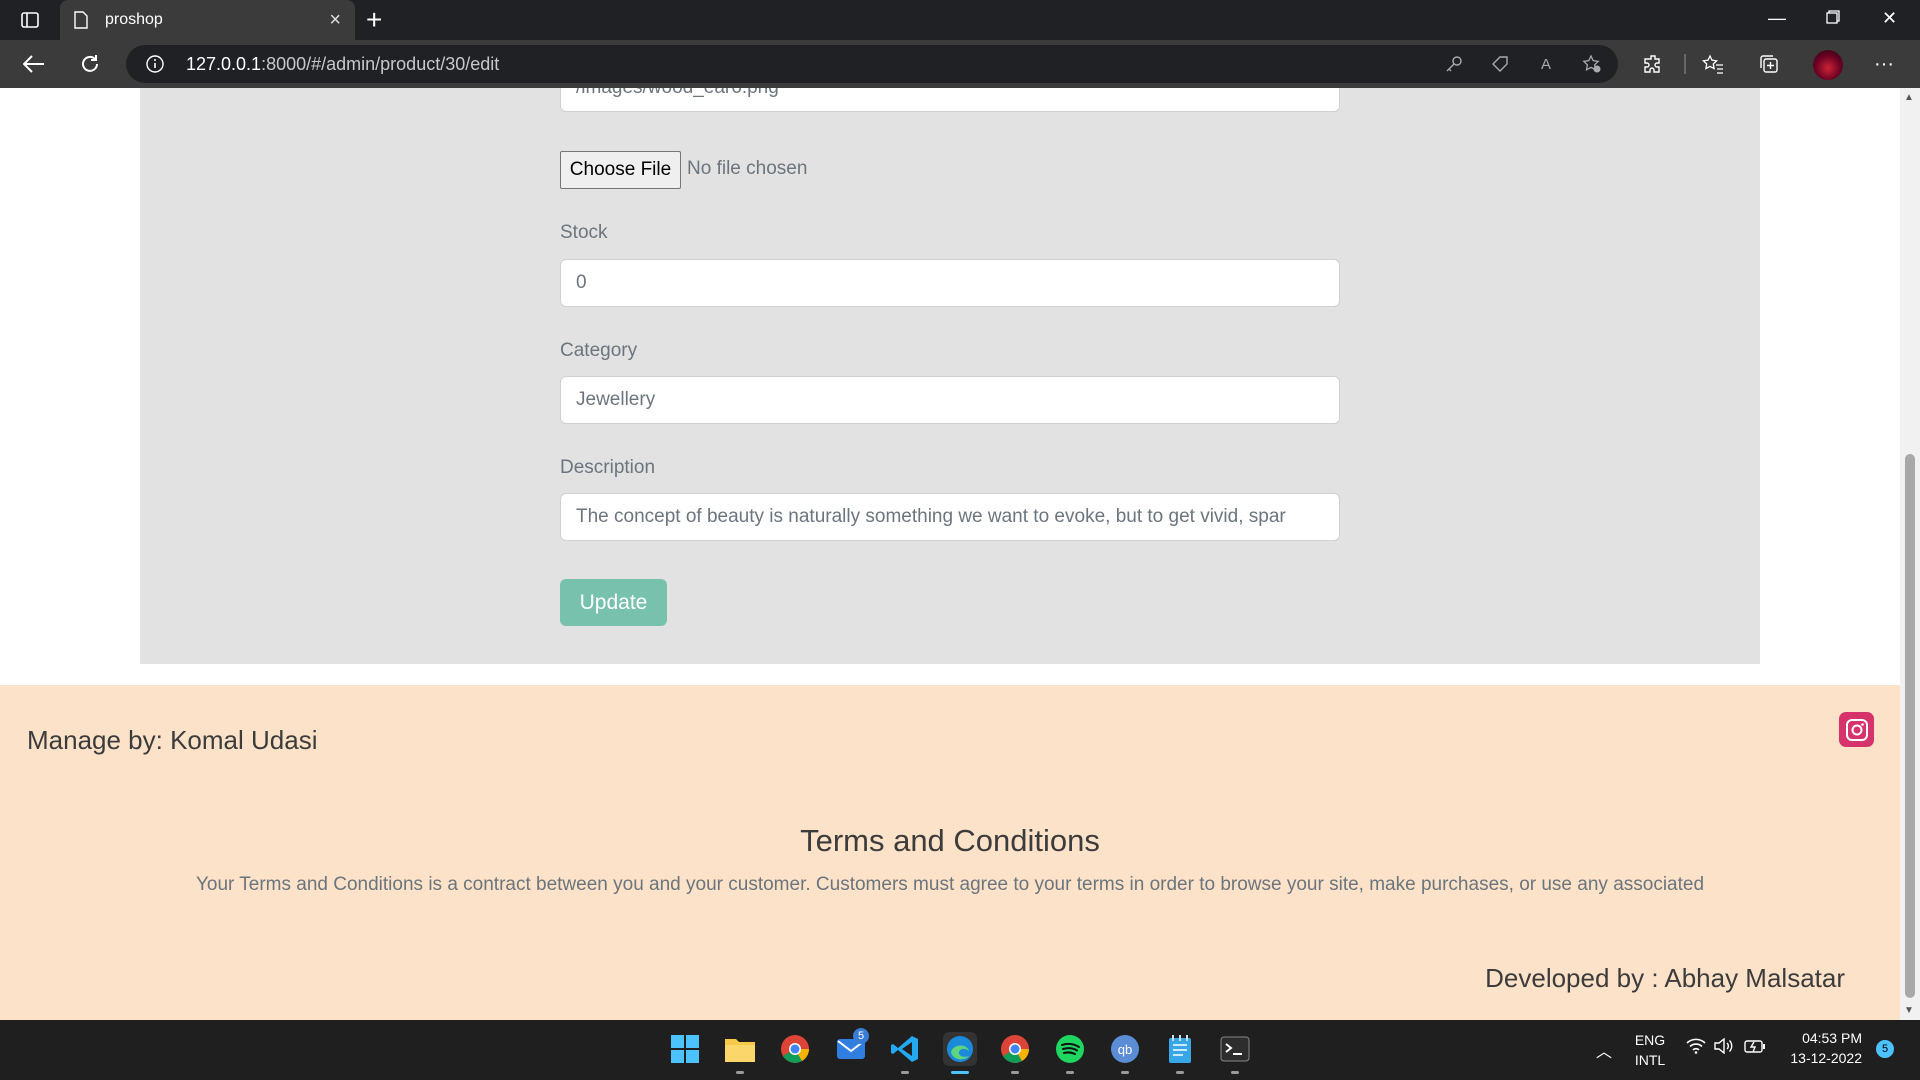 This screenshot has width=1920, height=1080. What do you see at coordinates (1777, 18) in the screenshot?
I see `minimize-icon: —` at bounding box center [1777, 18].